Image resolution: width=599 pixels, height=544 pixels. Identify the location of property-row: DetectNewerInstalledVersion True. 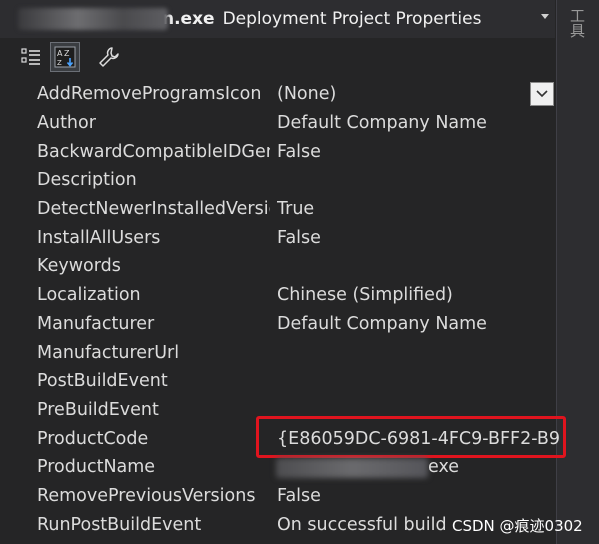
(294, 209).